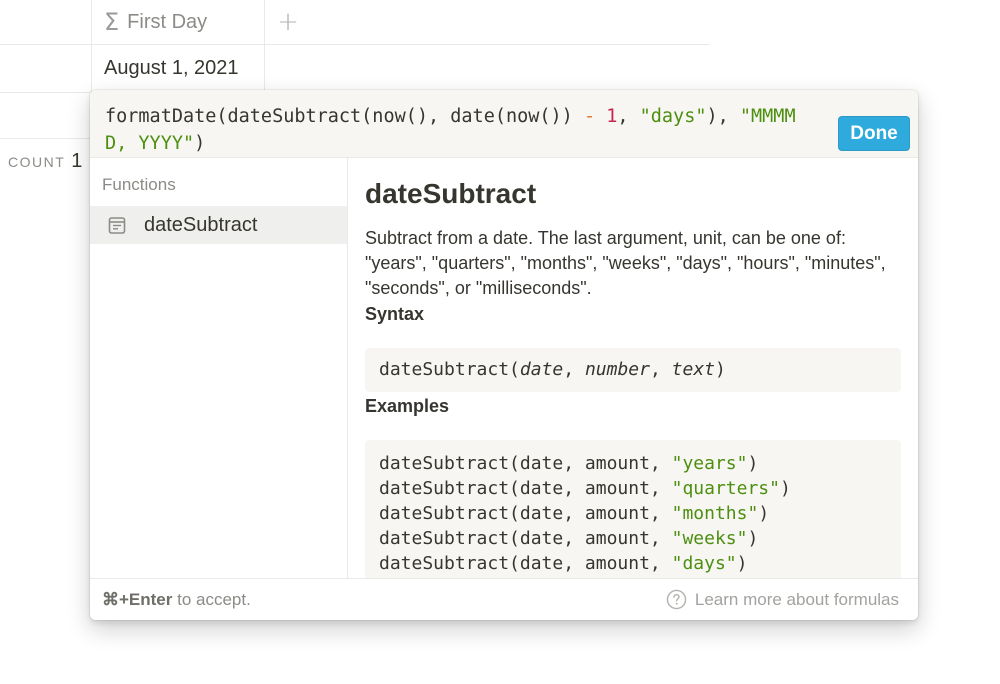 This screenshot has height=684, width=1000. I want to click on formula-token: ),, so click(723, 116).